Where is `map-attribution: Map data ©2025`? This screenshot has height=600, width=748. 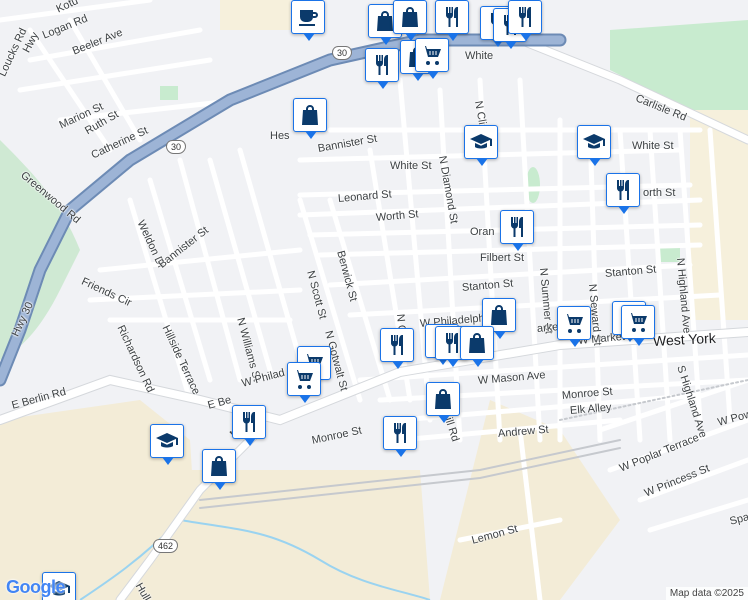
map-attribution: Map data ©2025 is located at coordinates (706, 593).